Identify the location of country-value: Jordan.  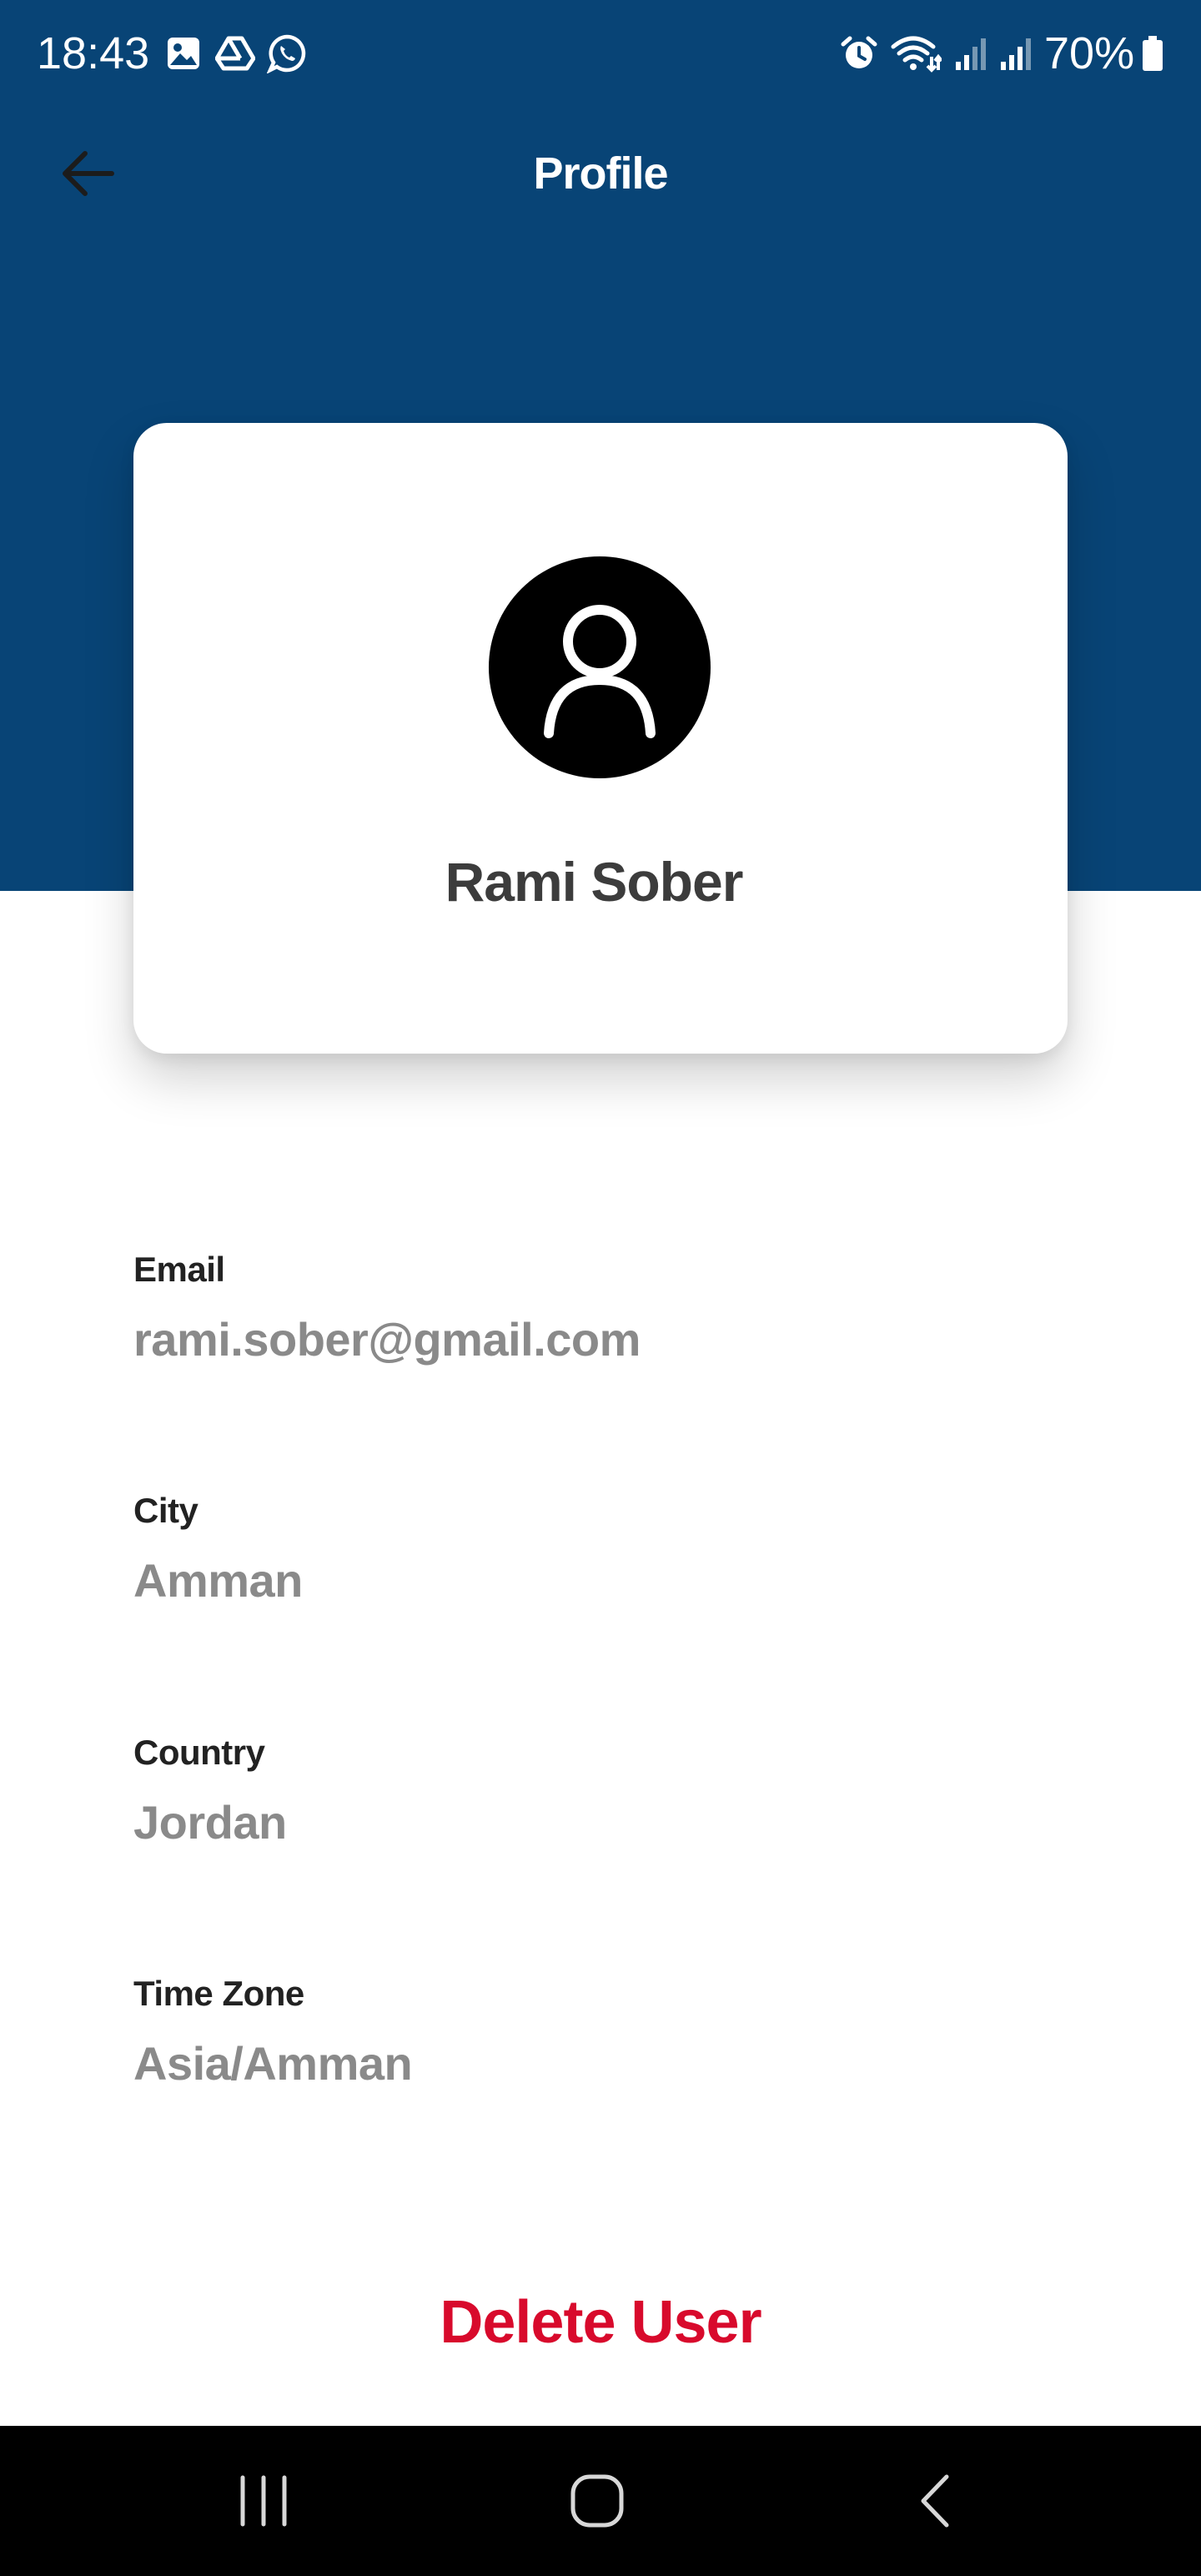
(210, 1822).